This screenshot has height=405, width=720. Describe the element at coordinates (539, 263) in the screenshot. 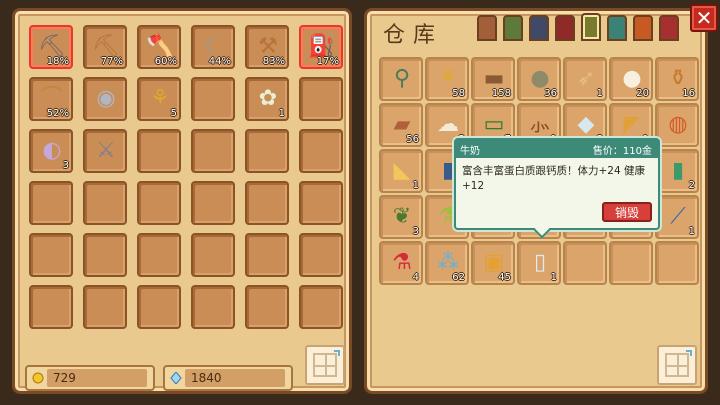

I see `store-slot: ▯ 1` at that location.